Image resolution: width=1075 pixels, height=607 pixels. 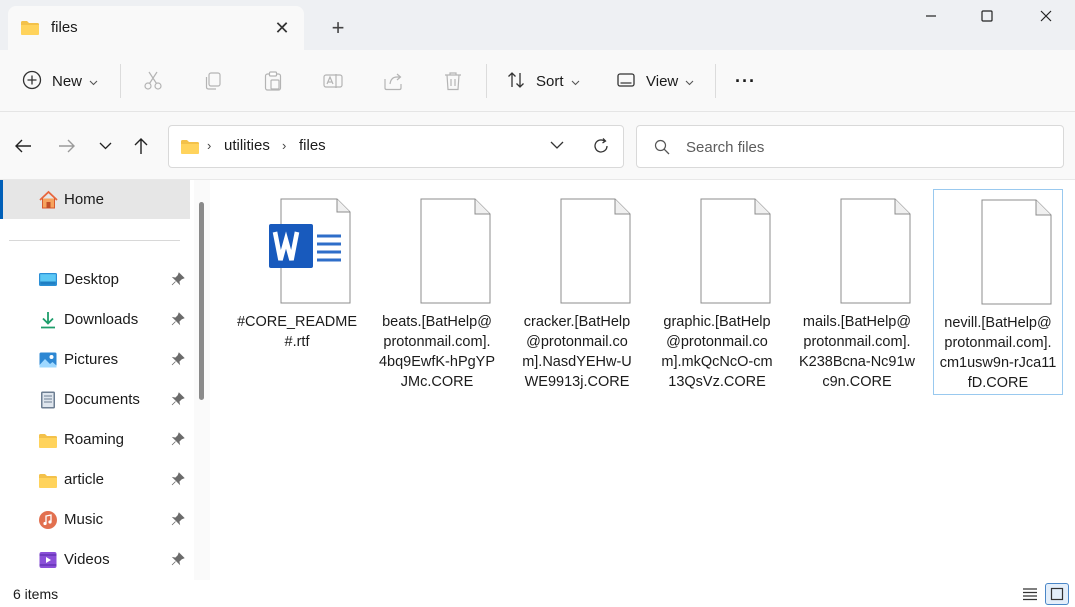 I want to click on view-label: View, so click(x=662, y=81).